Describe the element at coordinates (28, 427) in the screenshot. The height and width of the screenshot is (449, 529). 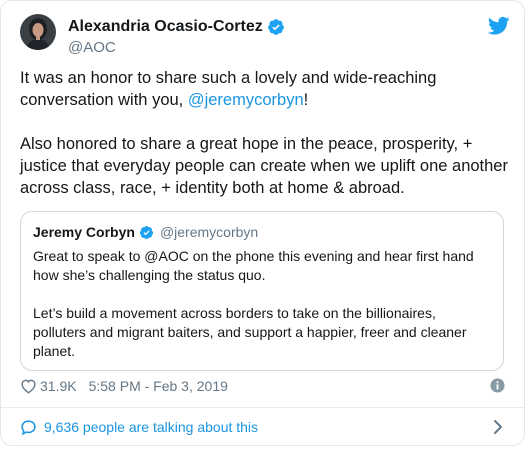
I see `speech-bubble-icon` at that location.